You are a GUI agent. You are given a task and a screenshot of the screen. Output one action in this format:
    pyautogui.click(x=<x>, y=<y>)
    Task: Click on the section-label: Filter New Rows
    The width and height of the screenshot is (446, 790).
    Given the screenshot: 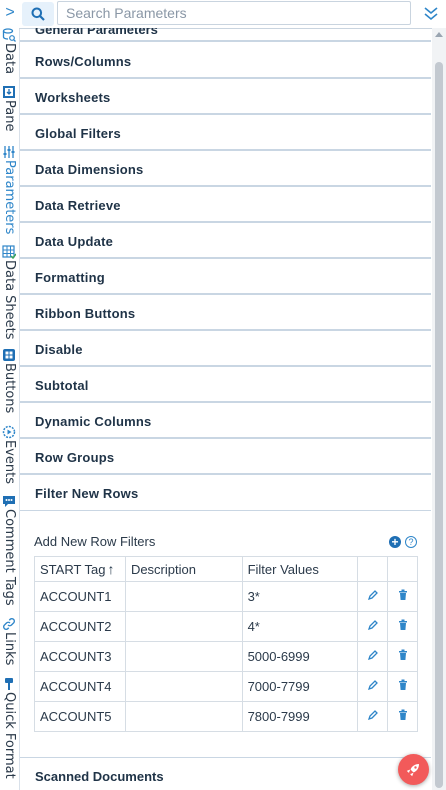 What is the action you would take?
    pyautogui.click(x=87, y=493)
    